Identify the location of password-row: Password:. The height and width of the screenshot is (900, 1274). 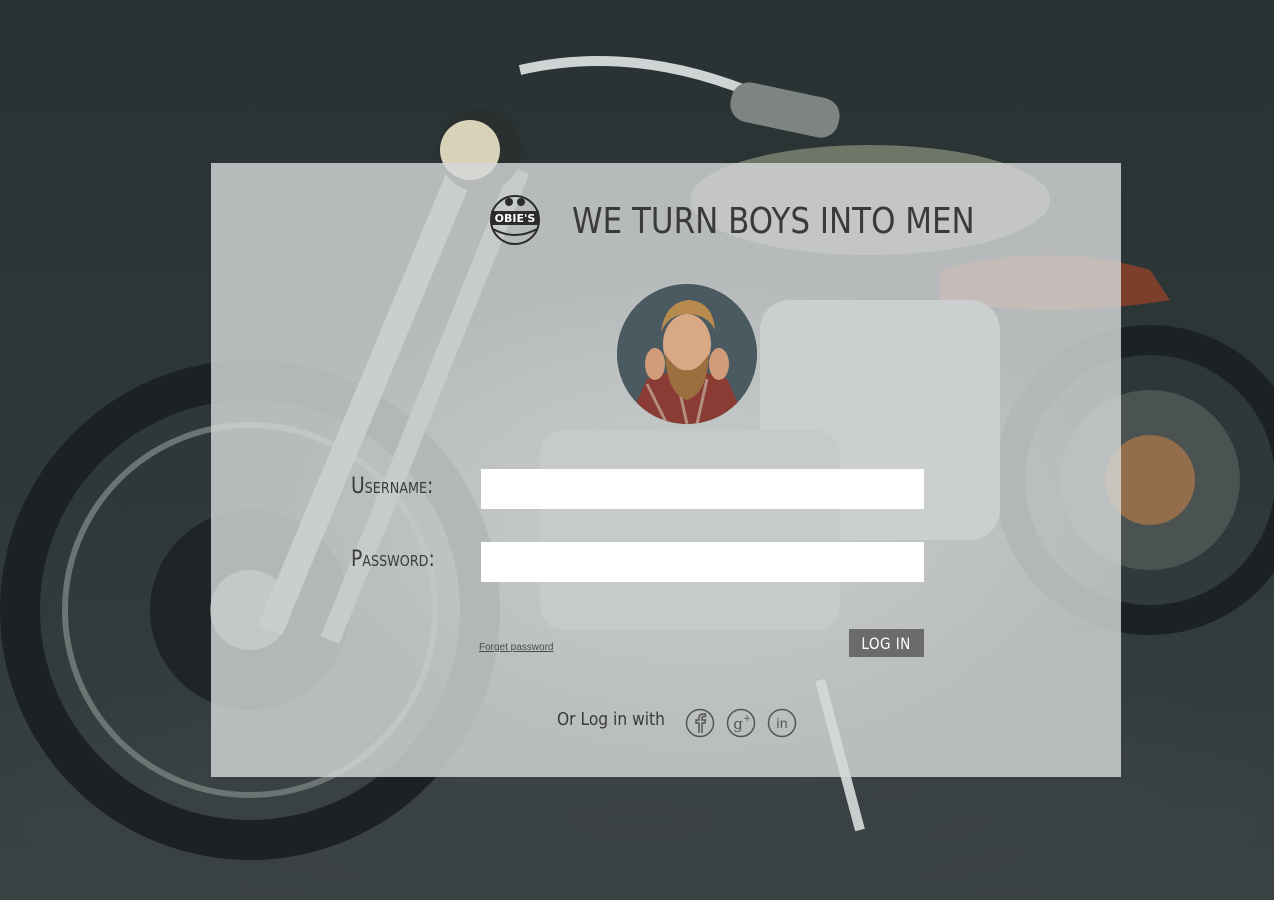
(666, 563).